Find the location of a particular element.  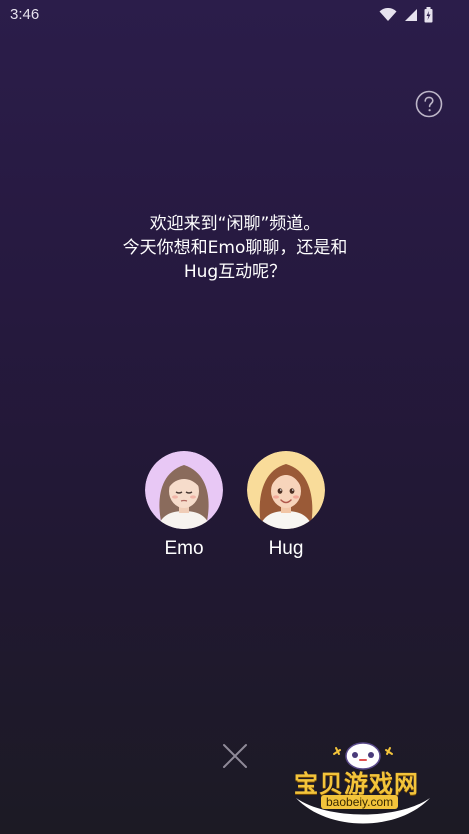

help-button is located at coordinates (429, 104).